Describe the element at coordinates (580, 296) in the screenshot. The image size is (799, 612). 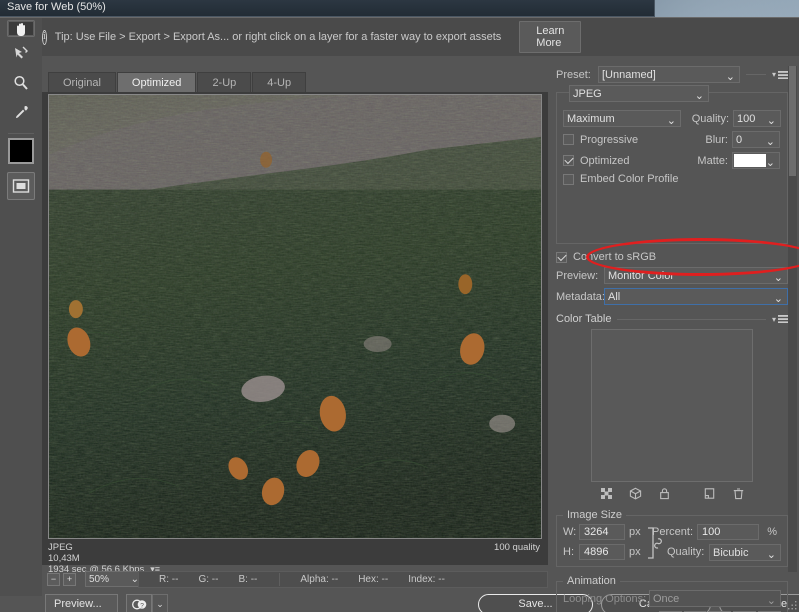
I see `metadata-label: Metadata:` at that location.